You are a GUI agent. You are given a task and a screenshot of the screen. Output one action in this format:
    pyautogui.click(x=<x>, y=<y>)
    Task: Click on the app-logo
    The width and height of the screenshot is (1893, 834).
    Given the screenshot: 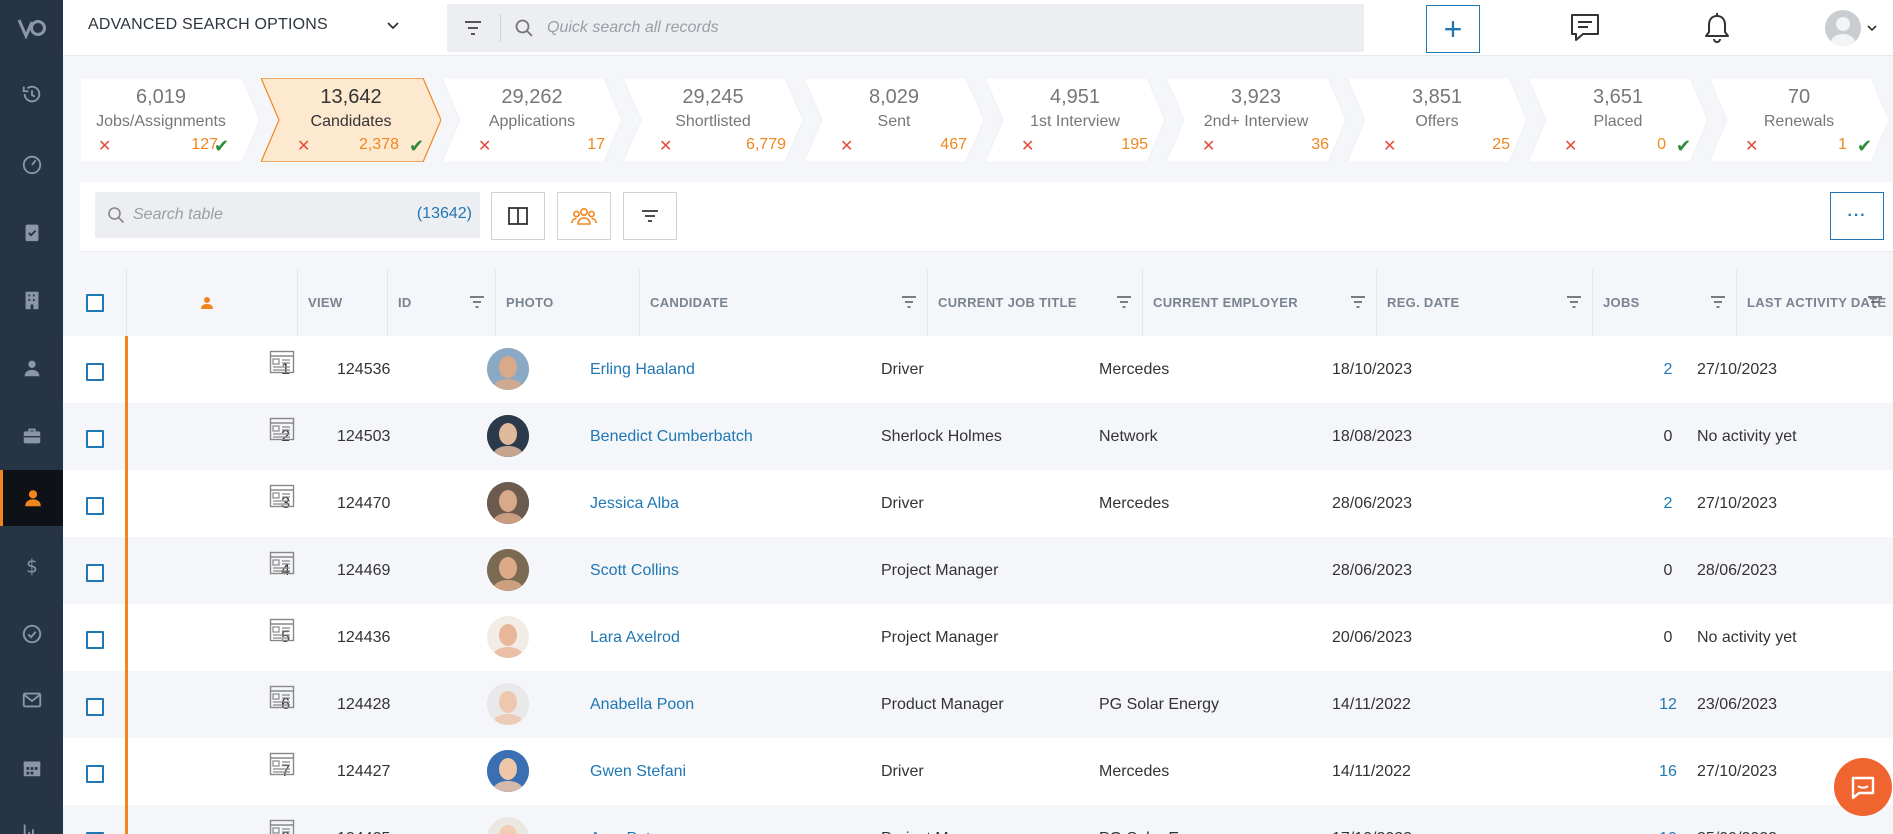 What is the action you would take?
    pyautogui.click(x=31, y=28)
    